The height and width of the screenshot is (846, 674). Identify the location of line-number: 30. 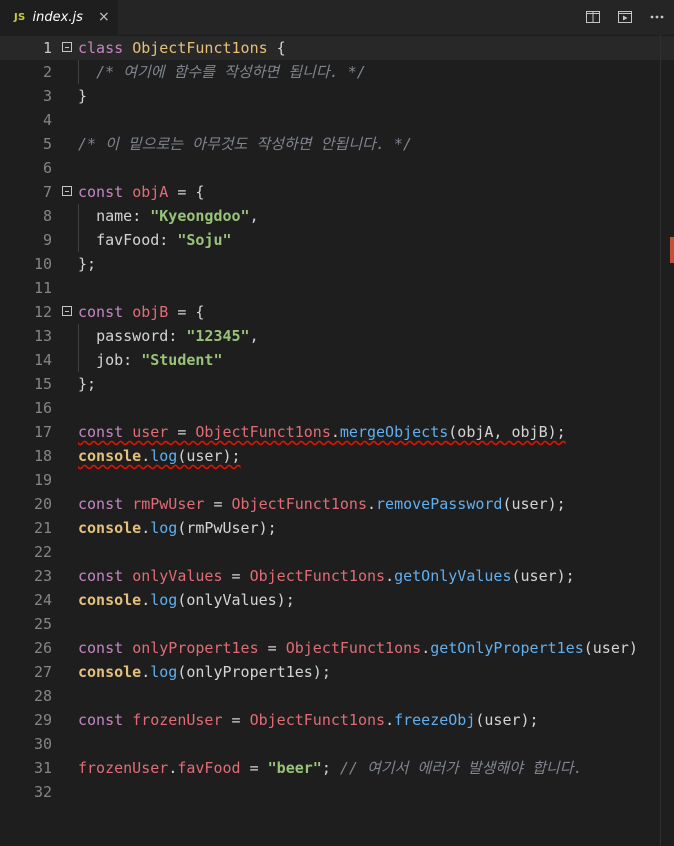
(42, 744).